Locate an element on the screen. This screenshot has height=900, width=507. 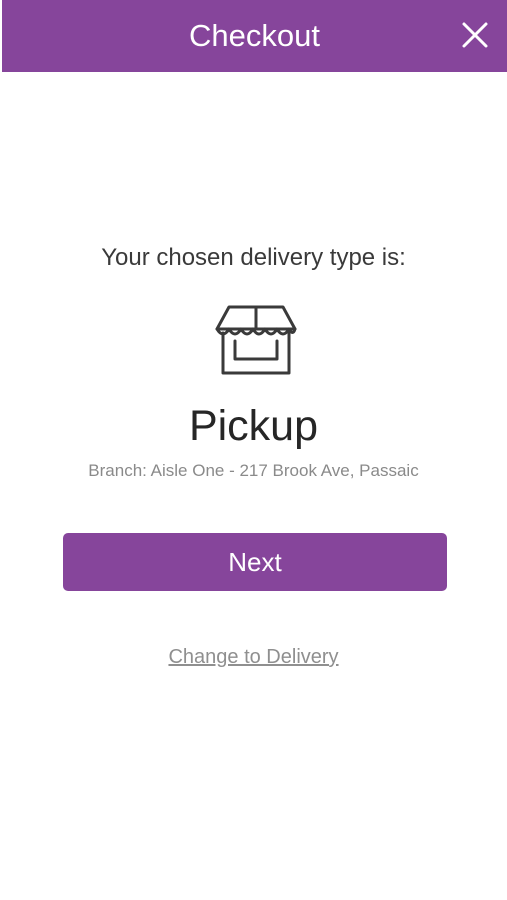
checkout-header: Checkout is located at coordinates (254, 36).